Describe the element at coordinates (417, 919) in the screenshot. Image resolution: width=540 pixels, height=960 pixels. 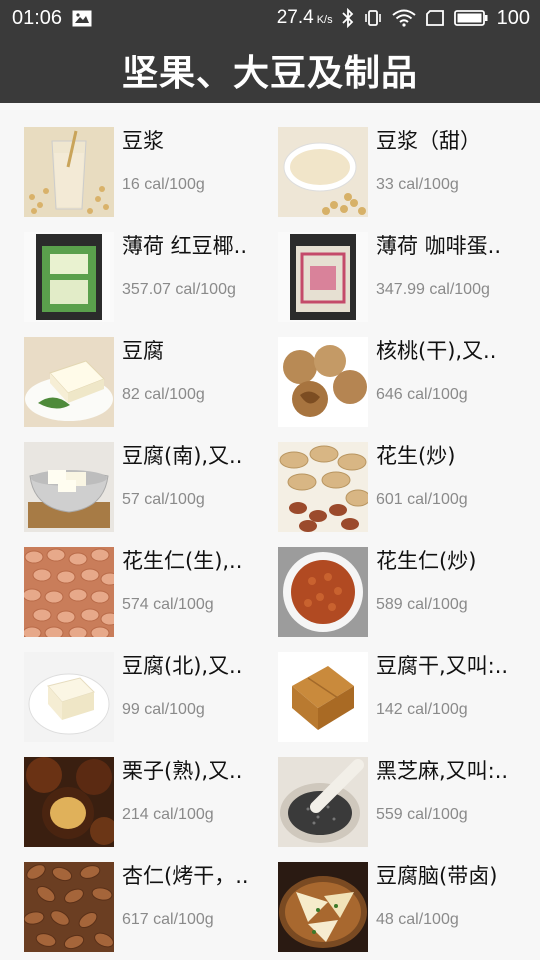
I see `food-calories: 48 cal/100g` at that location.